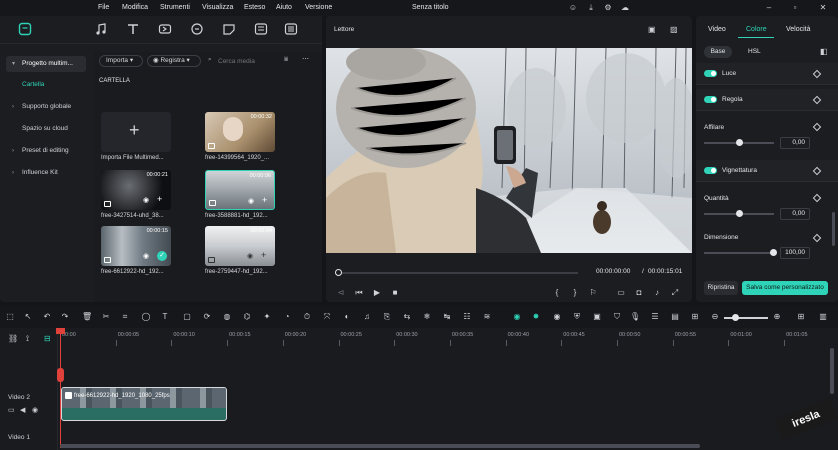  Describe the element at coordinates (125, 317) in the screenshot. I see `crop-icon: ⌗` at that location.